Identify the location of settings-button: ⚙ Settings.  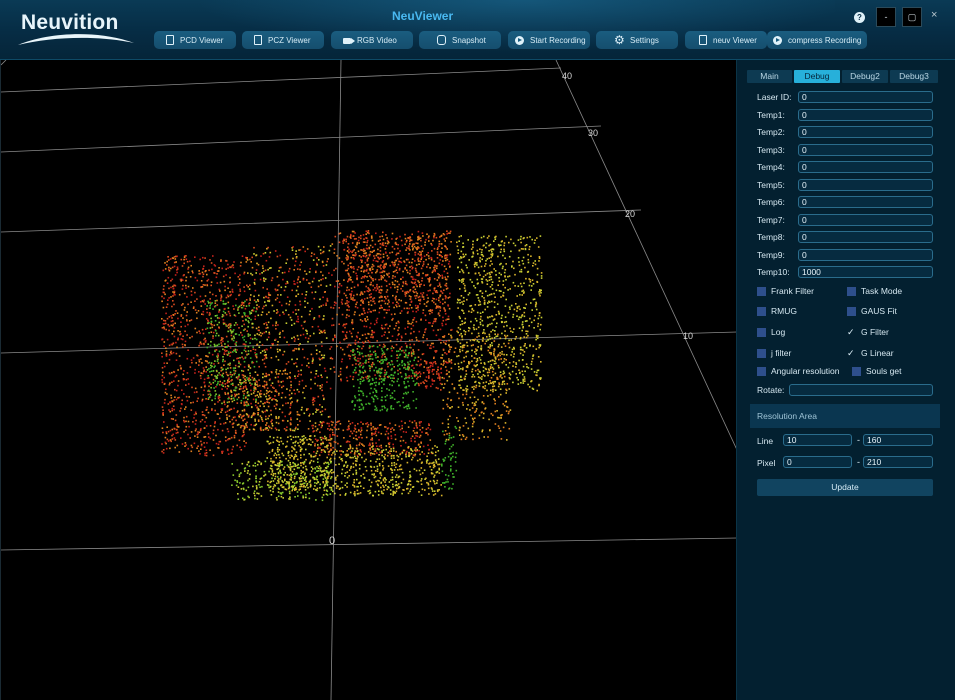
(637, 40).